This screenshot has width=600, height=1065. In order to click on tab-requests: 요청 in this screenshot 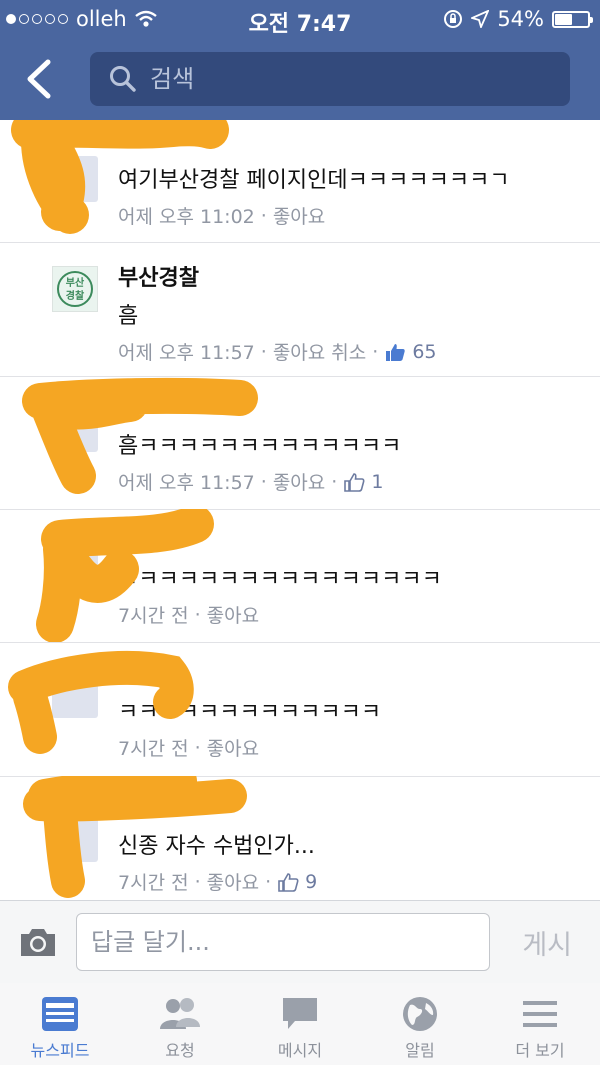, I will do `click(180, 1024)`.